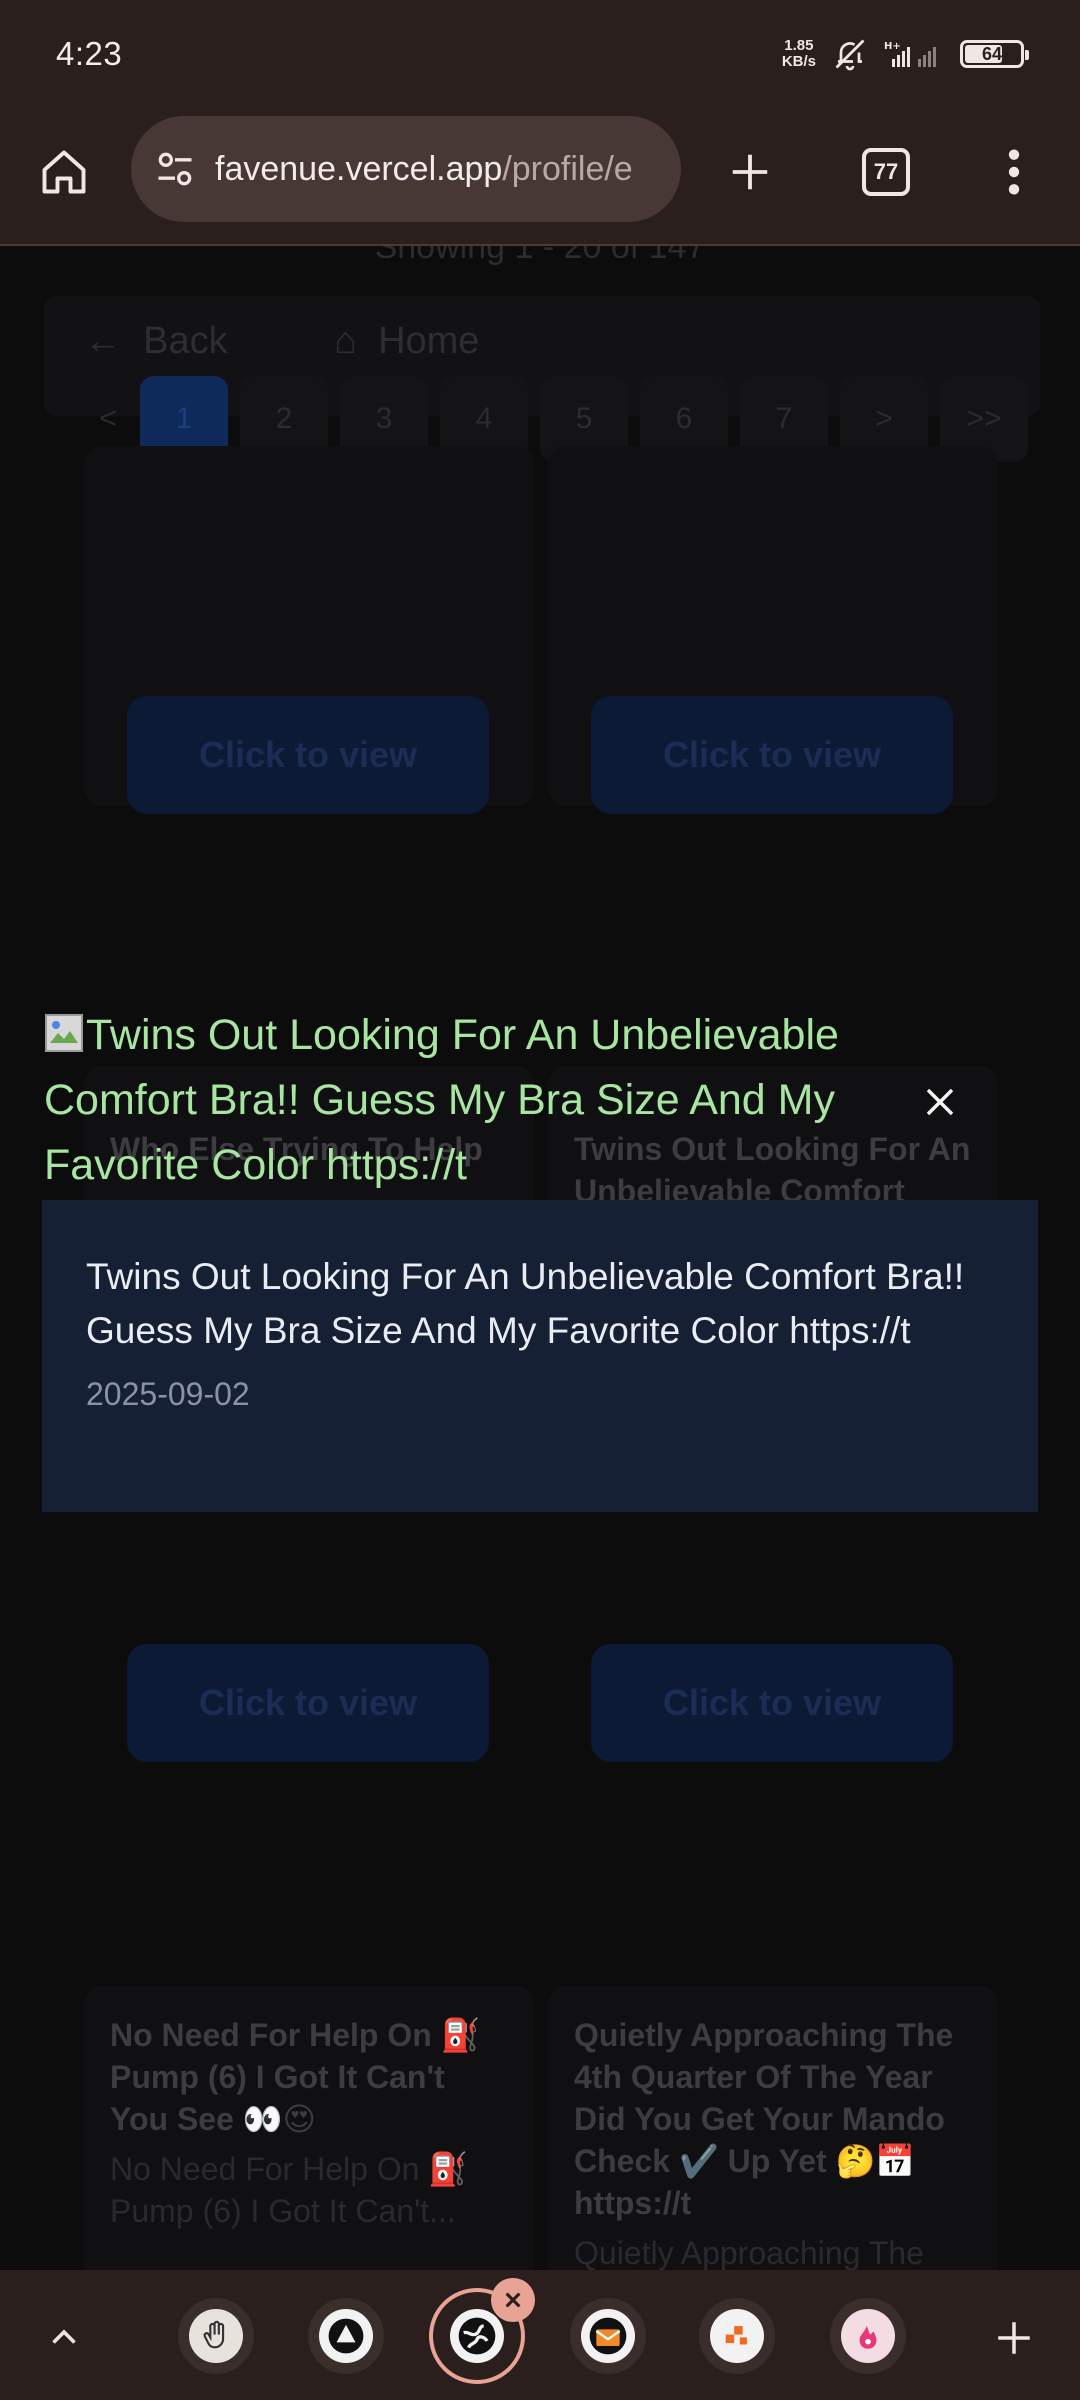 The width and height of the screenshot is (1080, 2400). I want to click on modal-date: 2025-09-02, so click(168, 1394).